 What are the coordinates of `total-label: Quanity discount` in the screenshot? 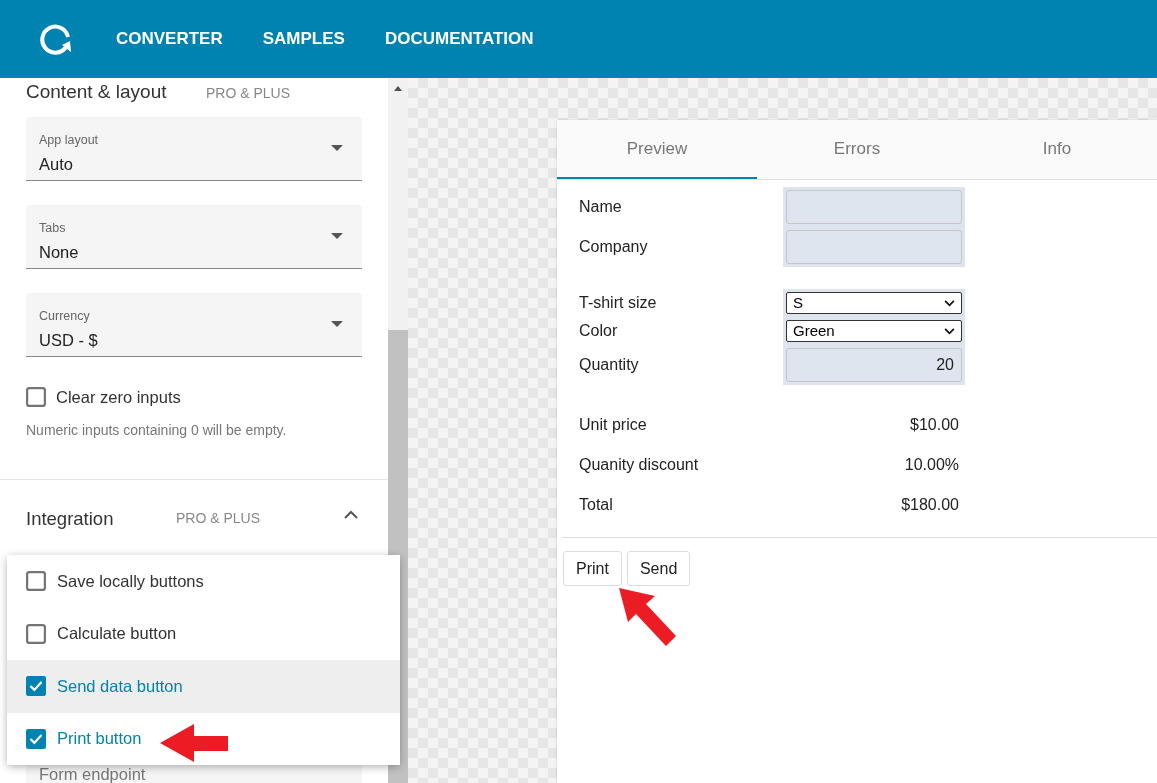 It's located at (639, 465).